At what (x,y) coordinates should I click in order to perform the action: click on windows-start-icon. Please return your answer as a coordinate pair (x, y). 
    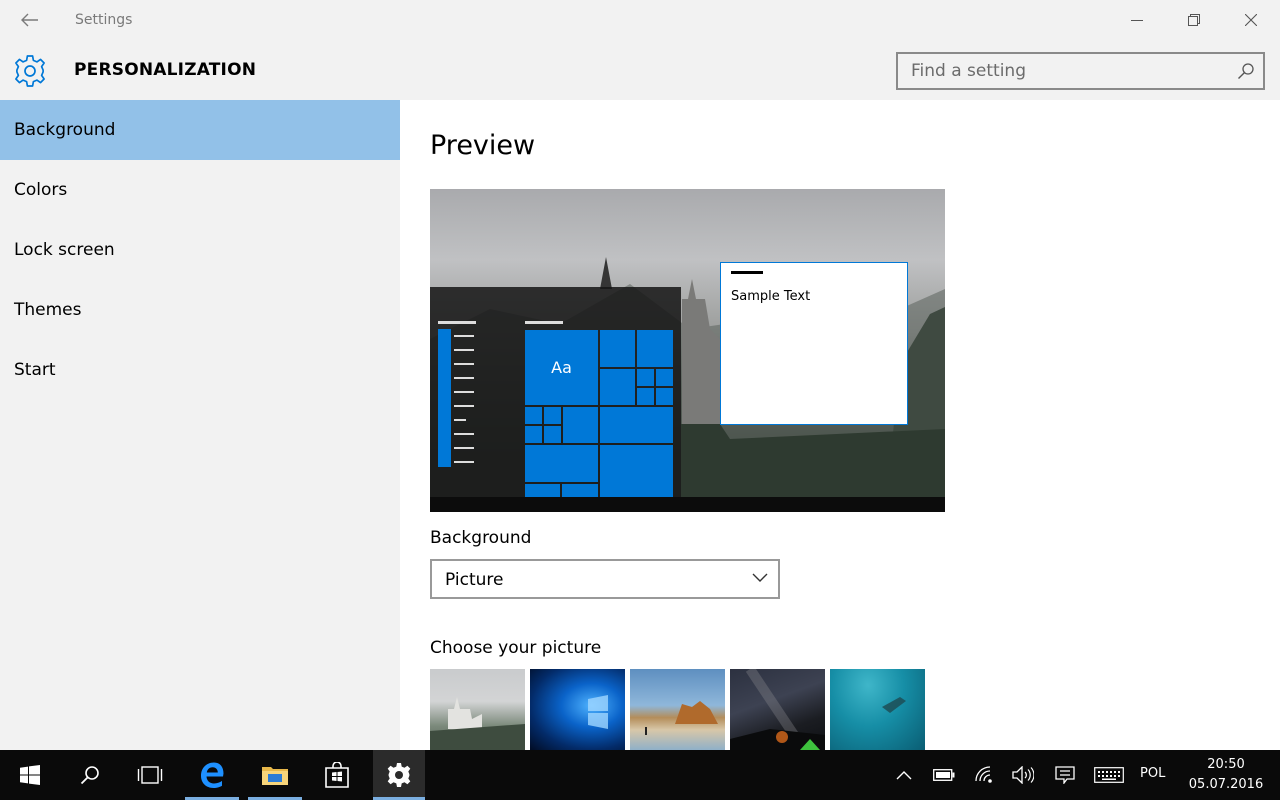
    Looking at the image, I should click on (30, 775).